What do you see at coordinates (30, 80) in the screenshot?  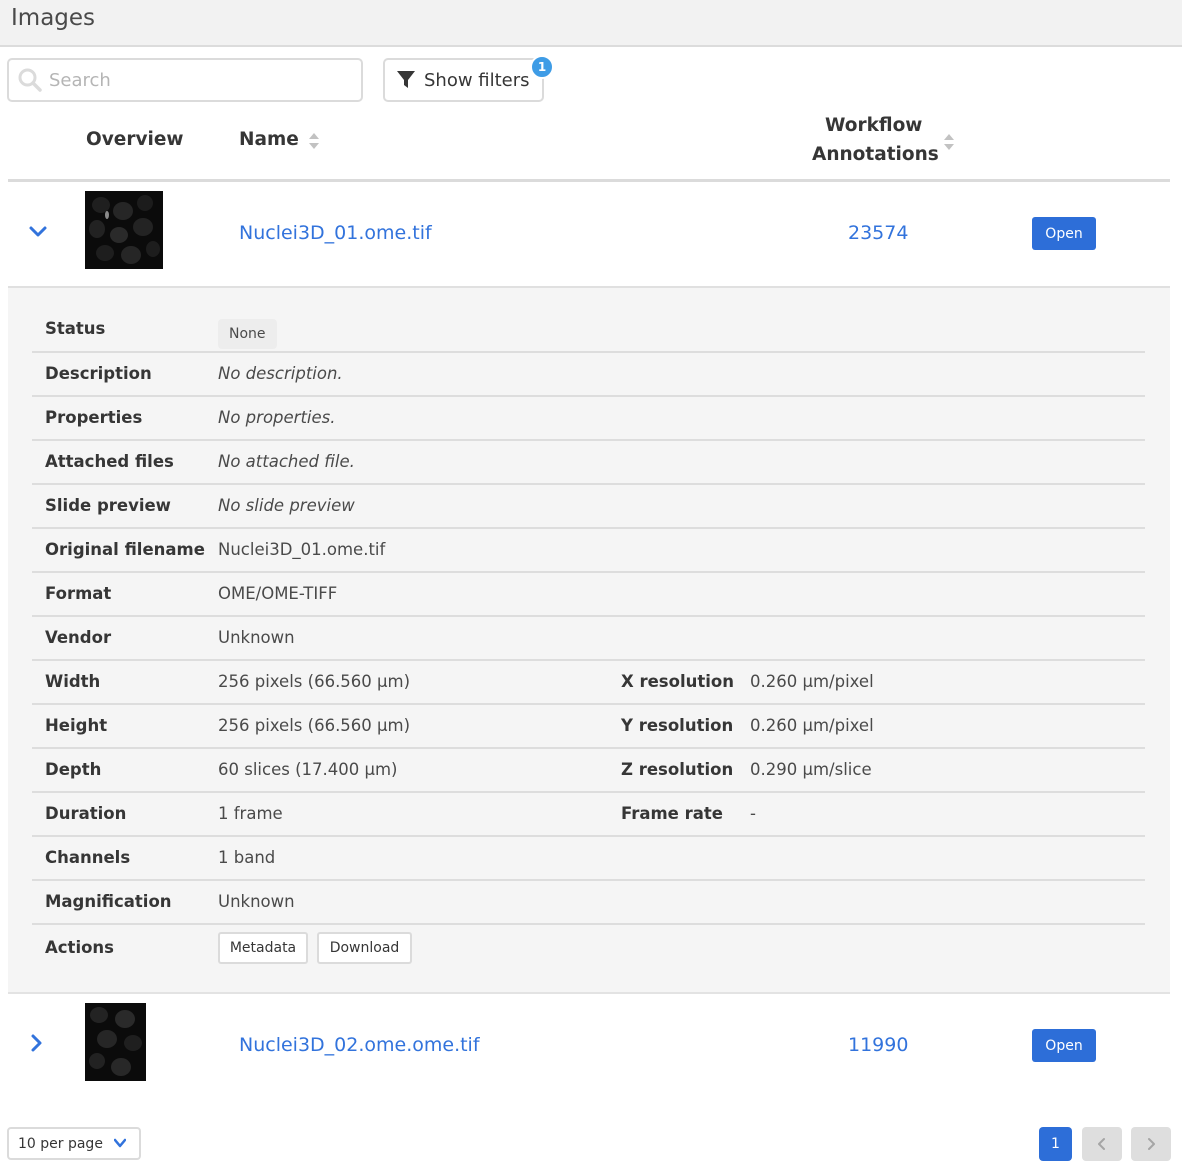 I see `search-icon` at bounding box center [30, 80].